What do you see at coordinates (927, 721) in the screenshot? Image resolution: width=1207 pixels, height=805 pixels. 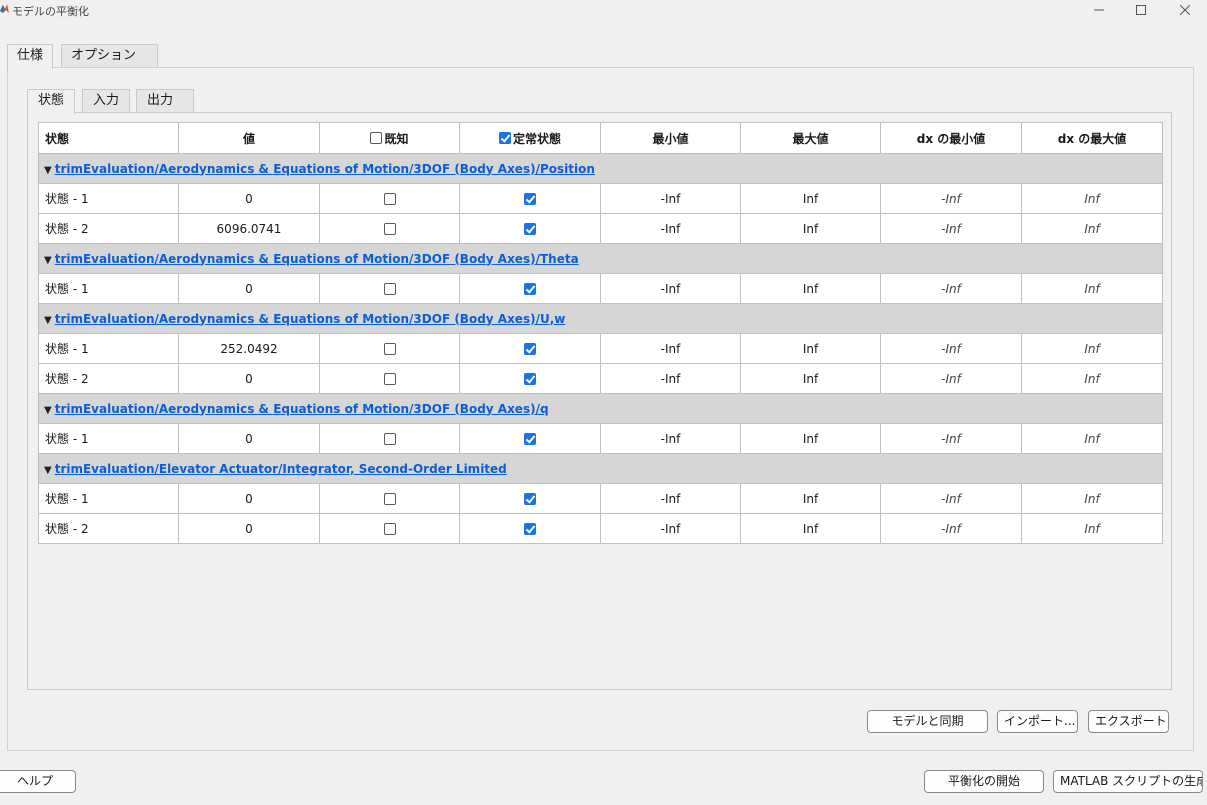 I see `sync-with-model-button: モデルと同期` at bounding box center [927, 721].